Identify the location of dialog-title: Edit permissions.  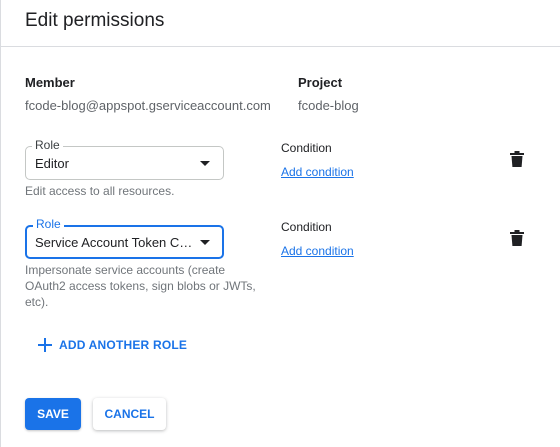
(95, 20).